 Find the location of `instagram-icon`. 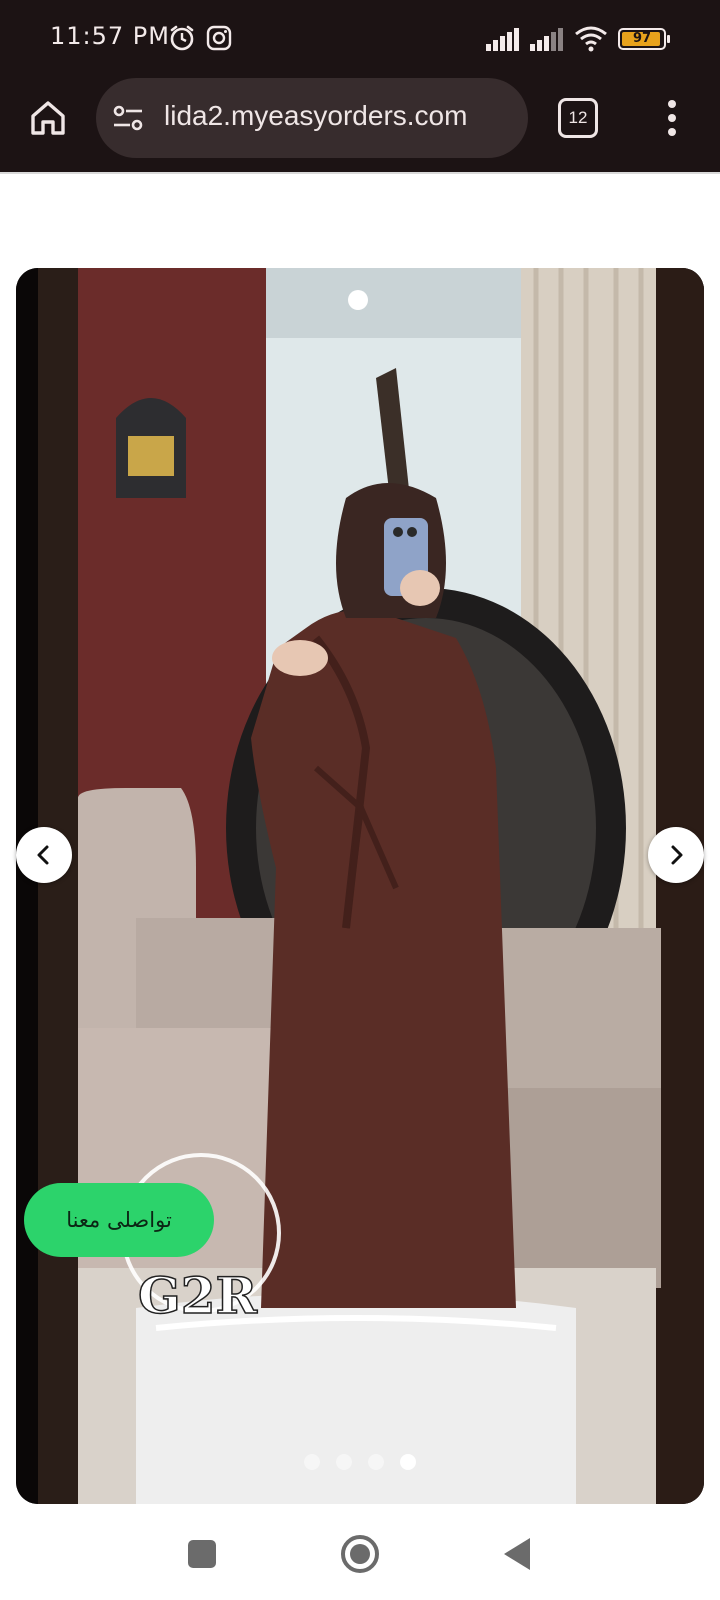

instagram-icon is located at coordinates (219, 38).